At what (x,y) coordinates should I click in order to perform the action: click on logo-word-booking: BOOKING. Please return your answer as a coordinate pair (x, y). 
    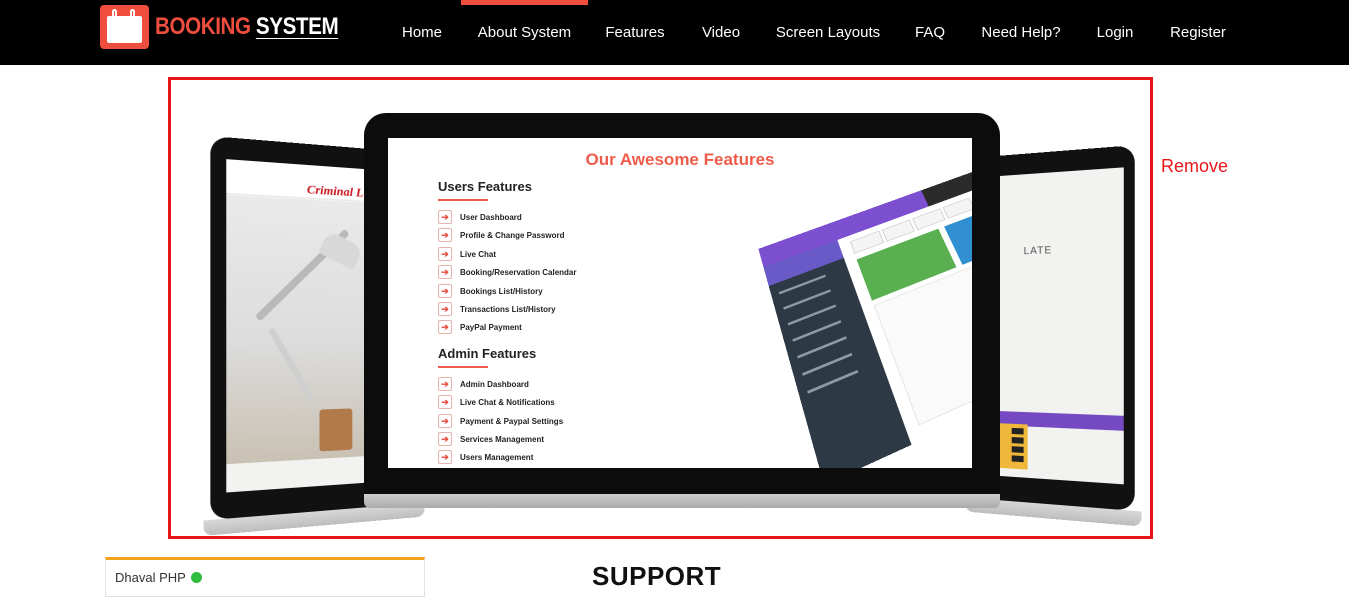
    Looking at the image, I should click on (203, 26).